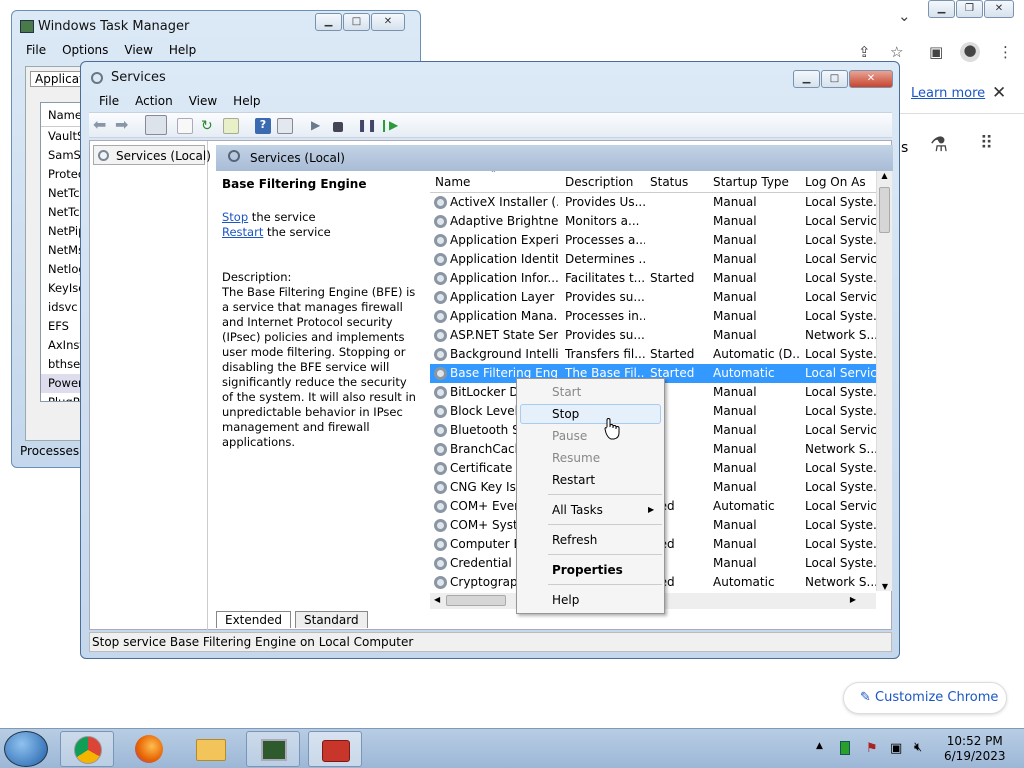 Image resolution: width=1024 pixels, height=768 pixels. I want to click on tm-menu-file: File, so click(36, 50).